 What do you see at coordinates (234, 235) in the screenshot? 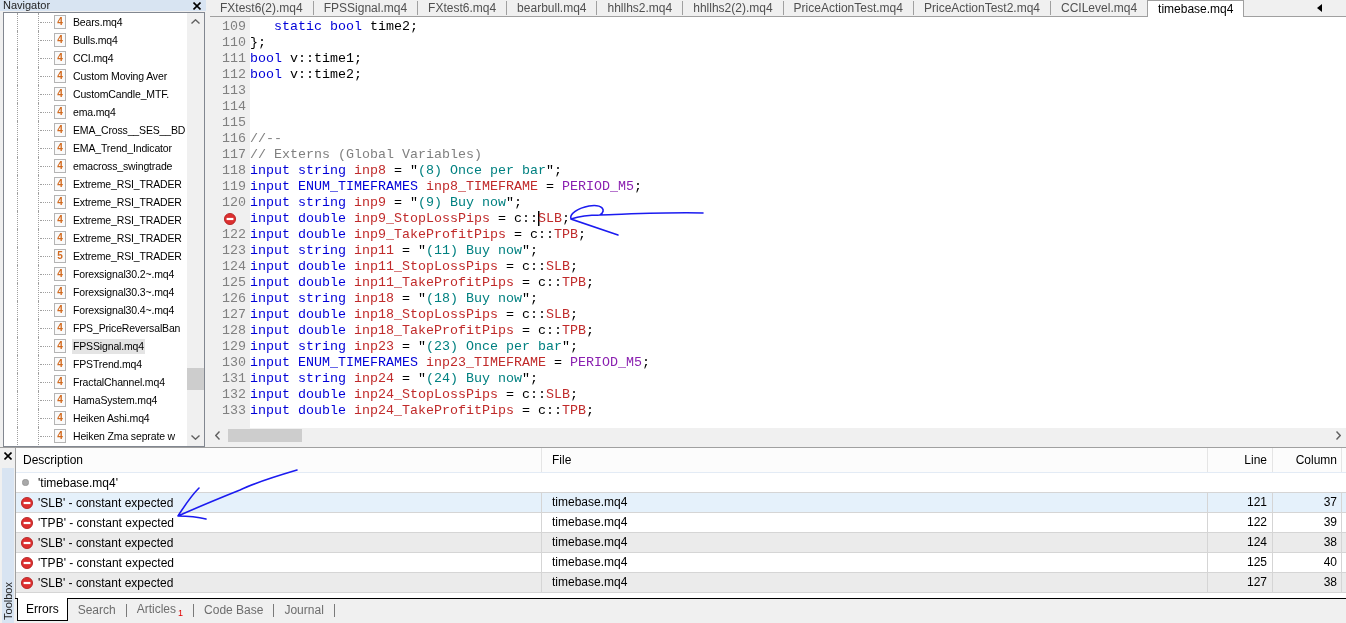
I see `line-number: 122` at bounding box center [234, 235].